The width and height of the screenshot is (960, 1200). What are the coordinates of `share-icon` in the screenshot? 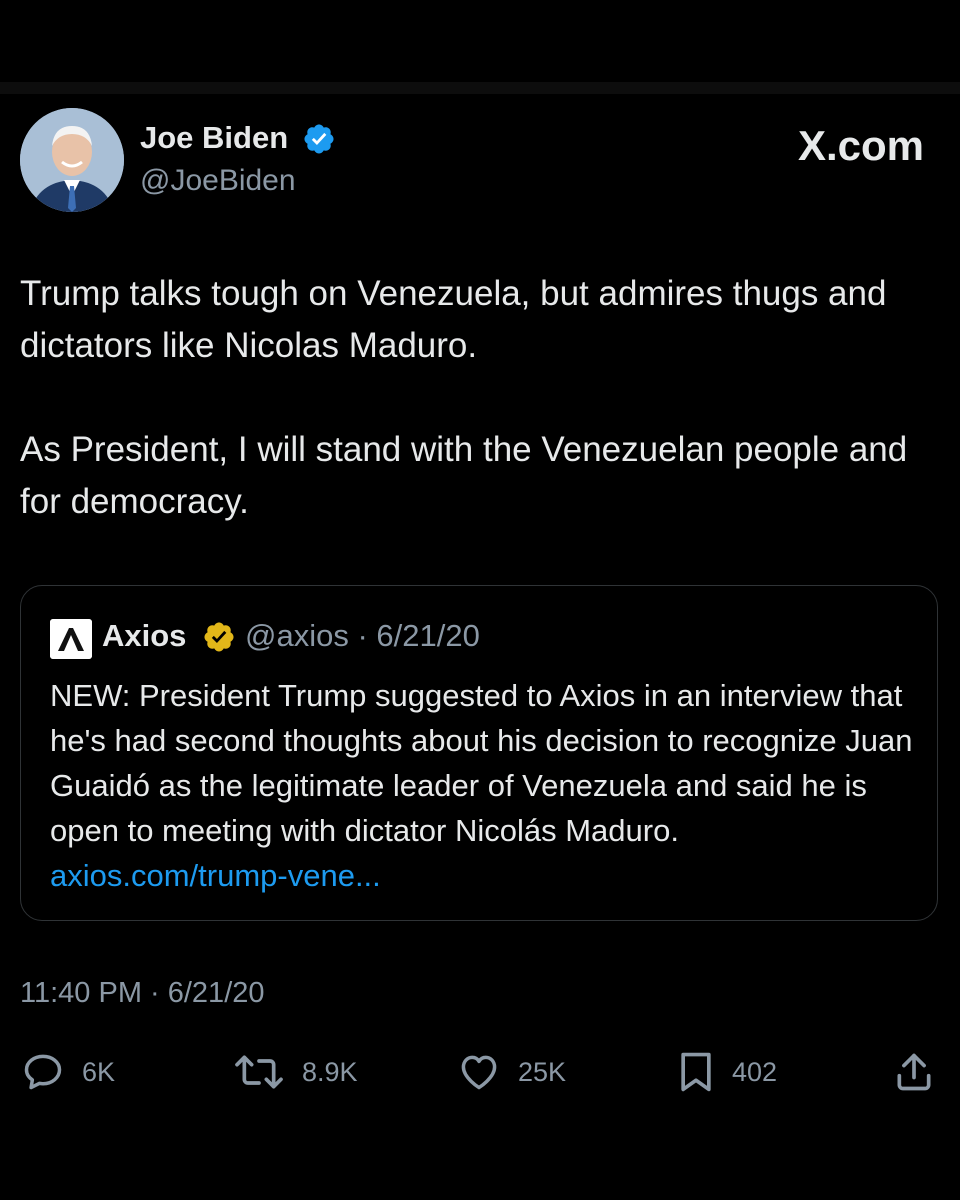 It's located at (914, 1072).